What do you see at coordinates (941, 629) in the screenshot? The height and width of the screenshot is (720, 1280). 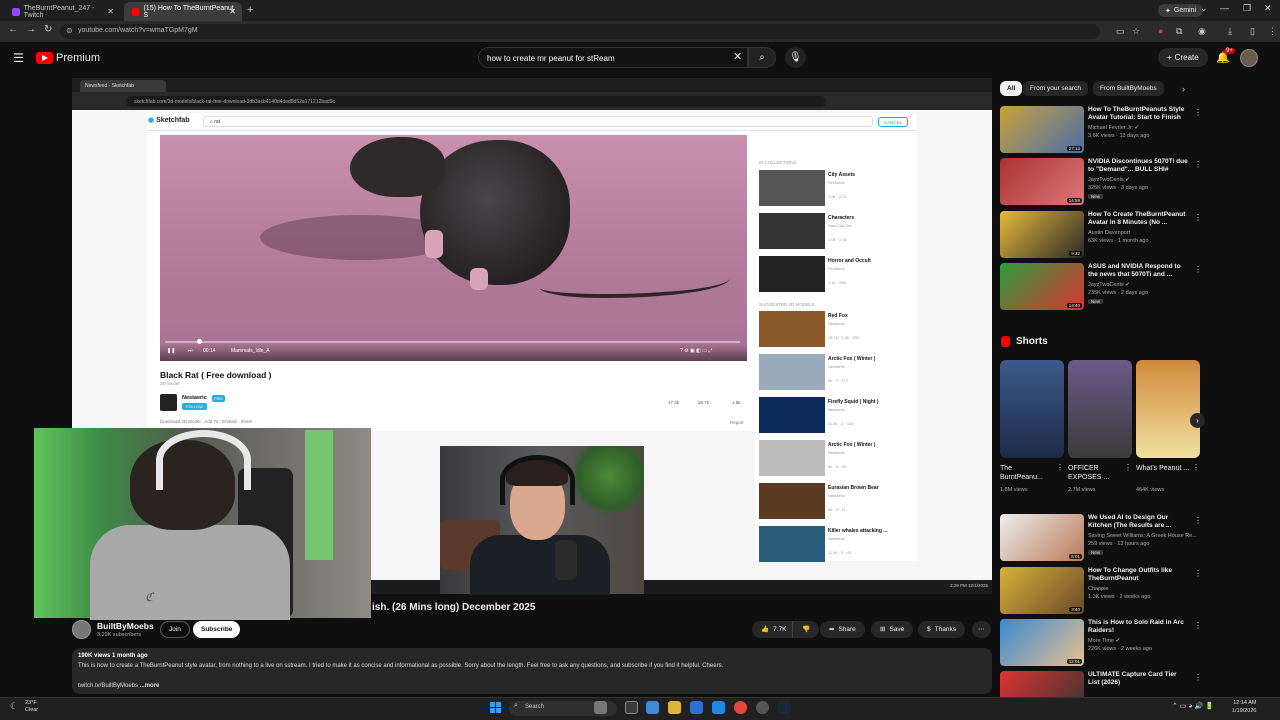 I see `thanks-button: $ Thanks` at bounding box center [941, 629].